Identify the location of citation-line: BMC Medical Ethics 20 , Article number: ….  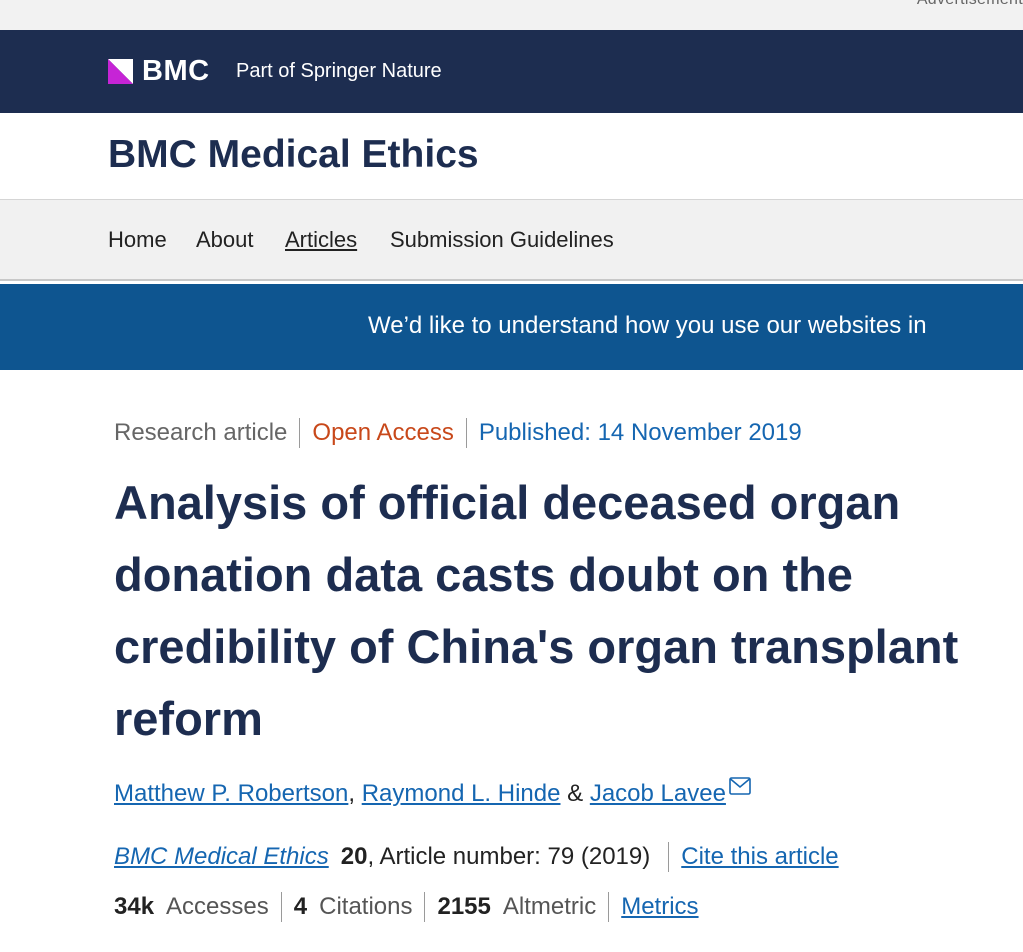
(476, 857).